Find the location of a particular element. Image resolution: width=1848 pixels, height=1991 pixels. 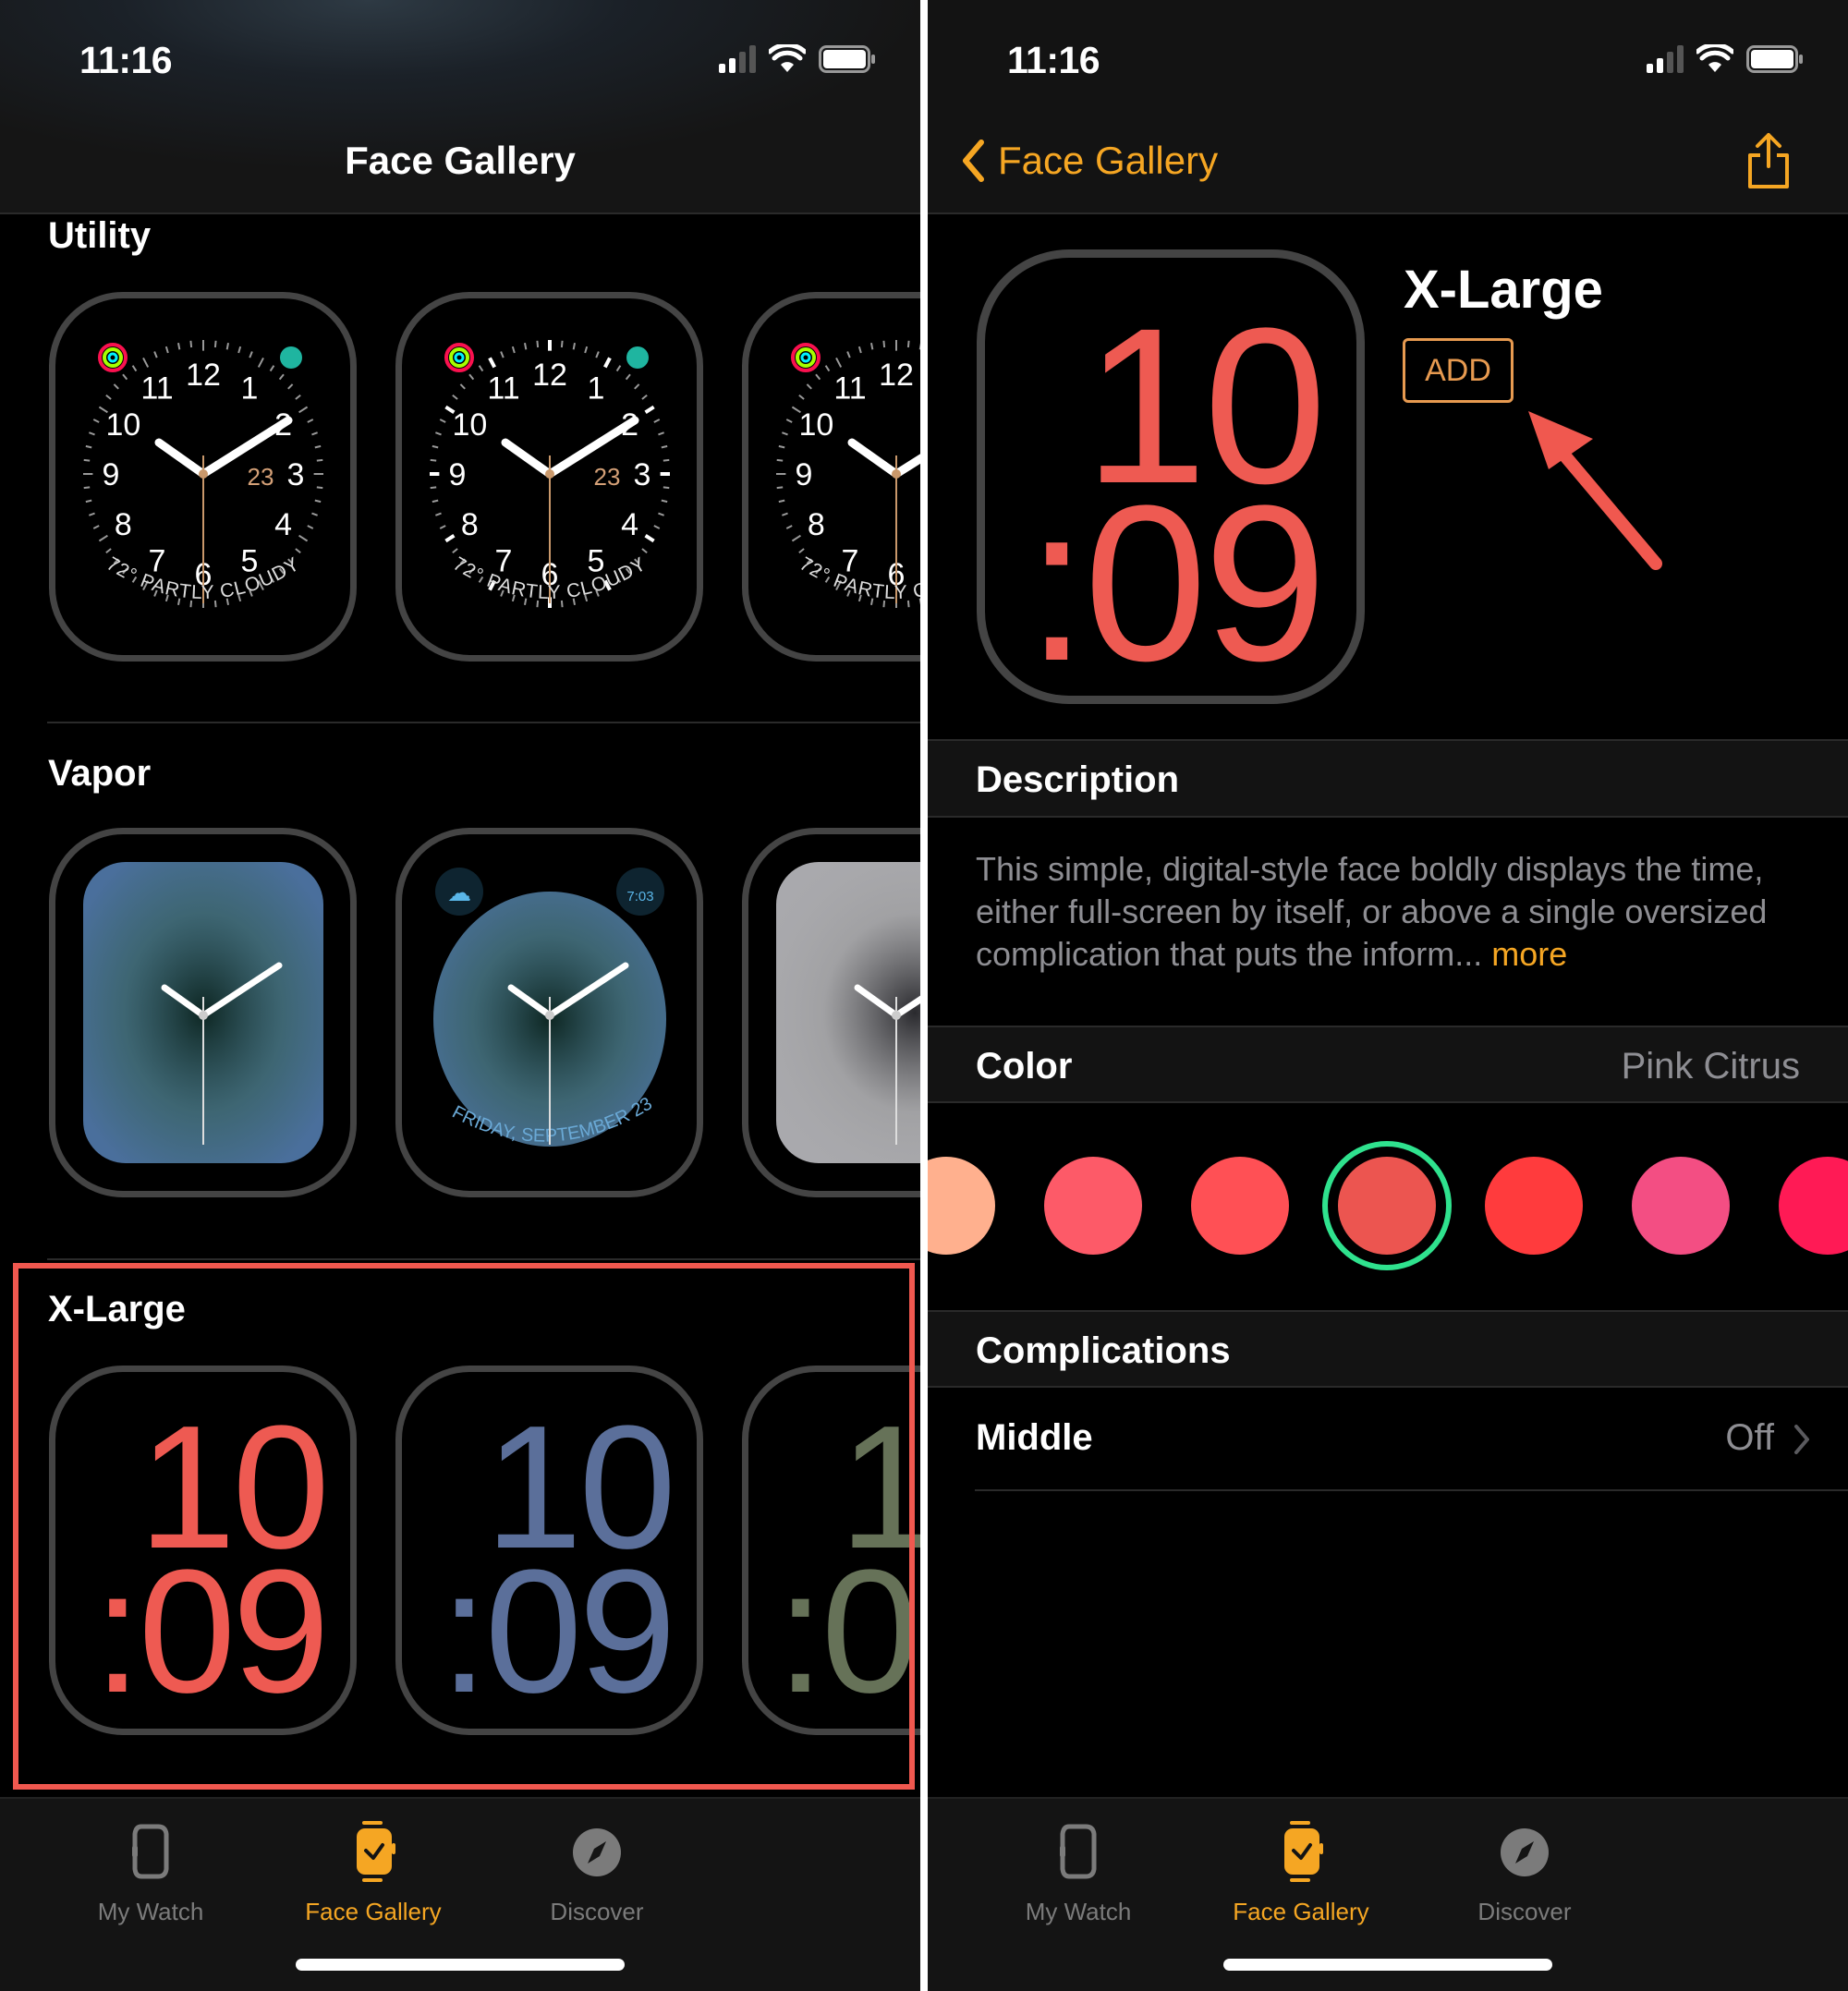

preview-minute: :09 is located at coordinates (1176, 582).